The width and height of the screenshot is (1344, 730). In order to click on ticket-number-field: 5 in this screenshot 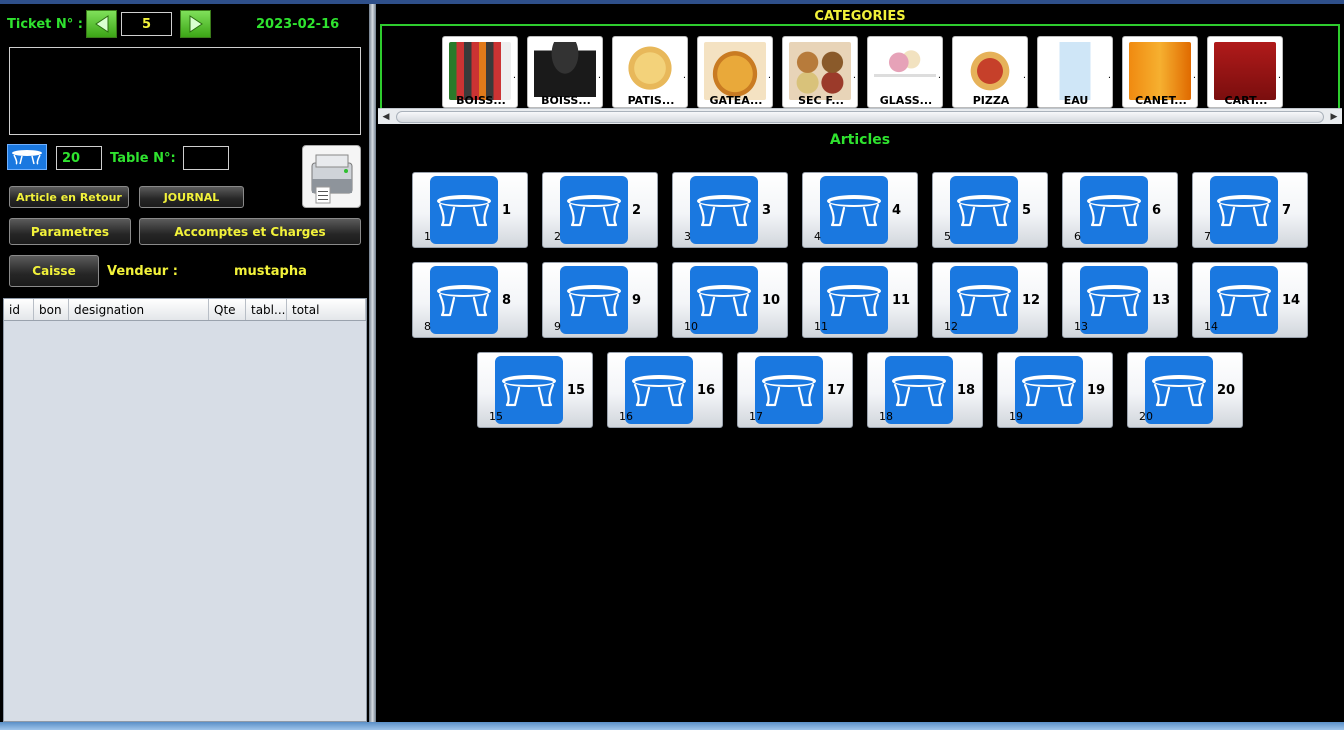, I will do `click(146, 24)`.